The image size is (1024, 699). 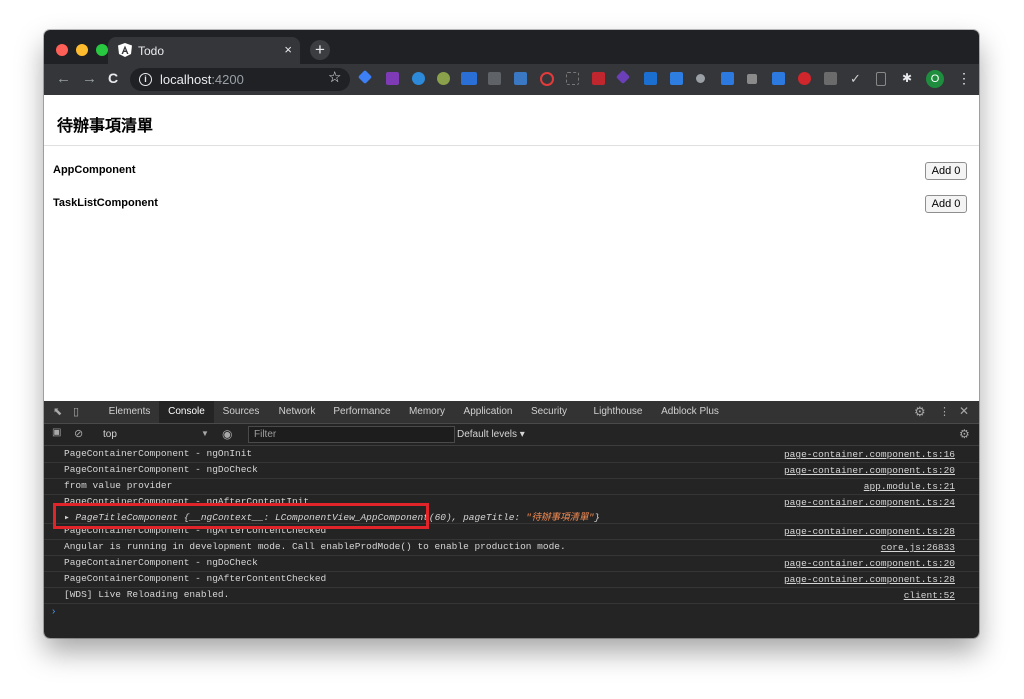 What do you see at coordinates (227, 79) in the screenshot?
I see `url-port: :4200` at bounding box center [227, 79].